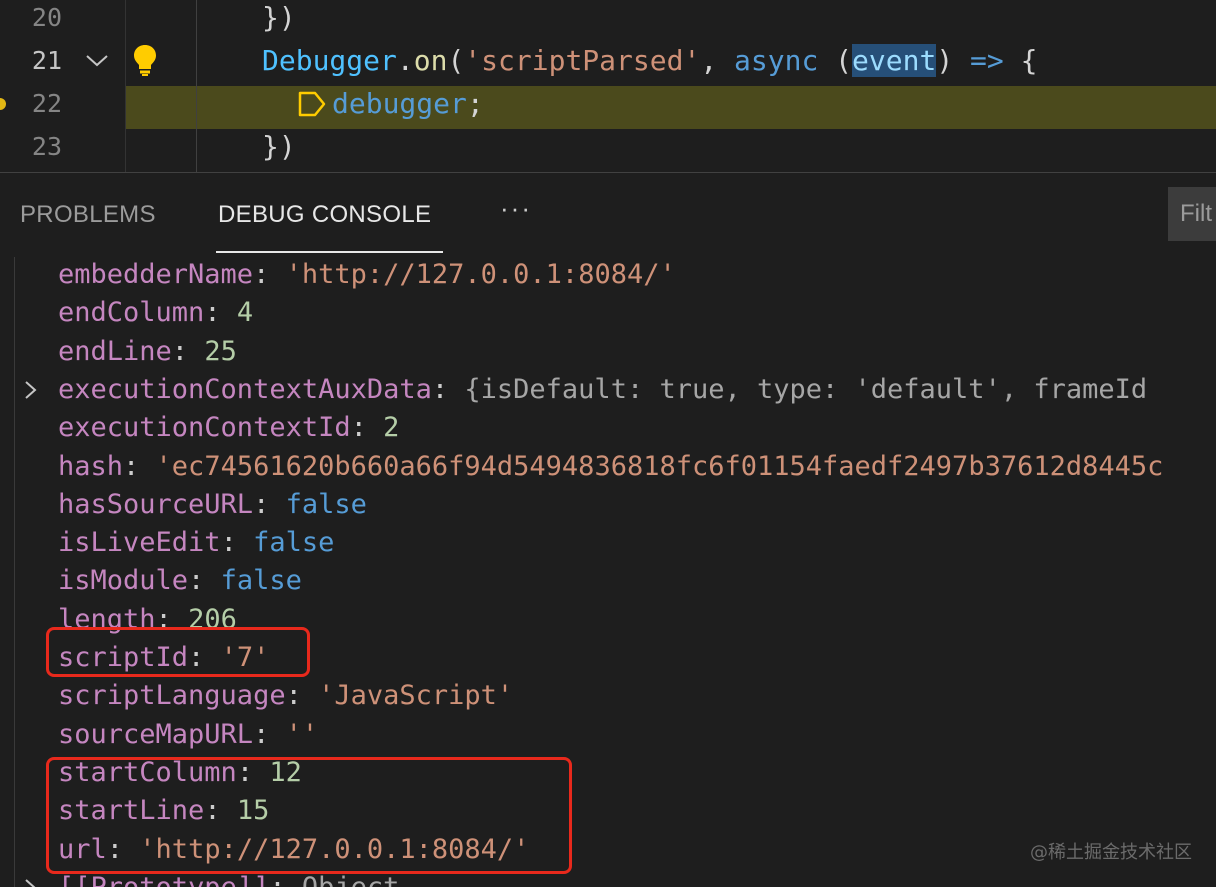 This screenshot has height=887, width=1216. Describe the element at coordinates (46, 103) in the screenshot. I see `line-number: 22` at that location.